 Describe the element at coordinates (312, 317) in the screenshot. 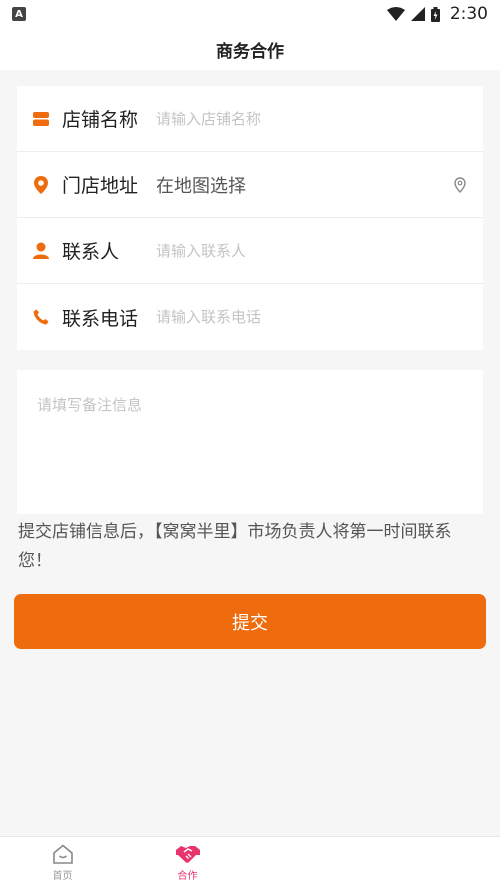

I see `phone-input` at that location.